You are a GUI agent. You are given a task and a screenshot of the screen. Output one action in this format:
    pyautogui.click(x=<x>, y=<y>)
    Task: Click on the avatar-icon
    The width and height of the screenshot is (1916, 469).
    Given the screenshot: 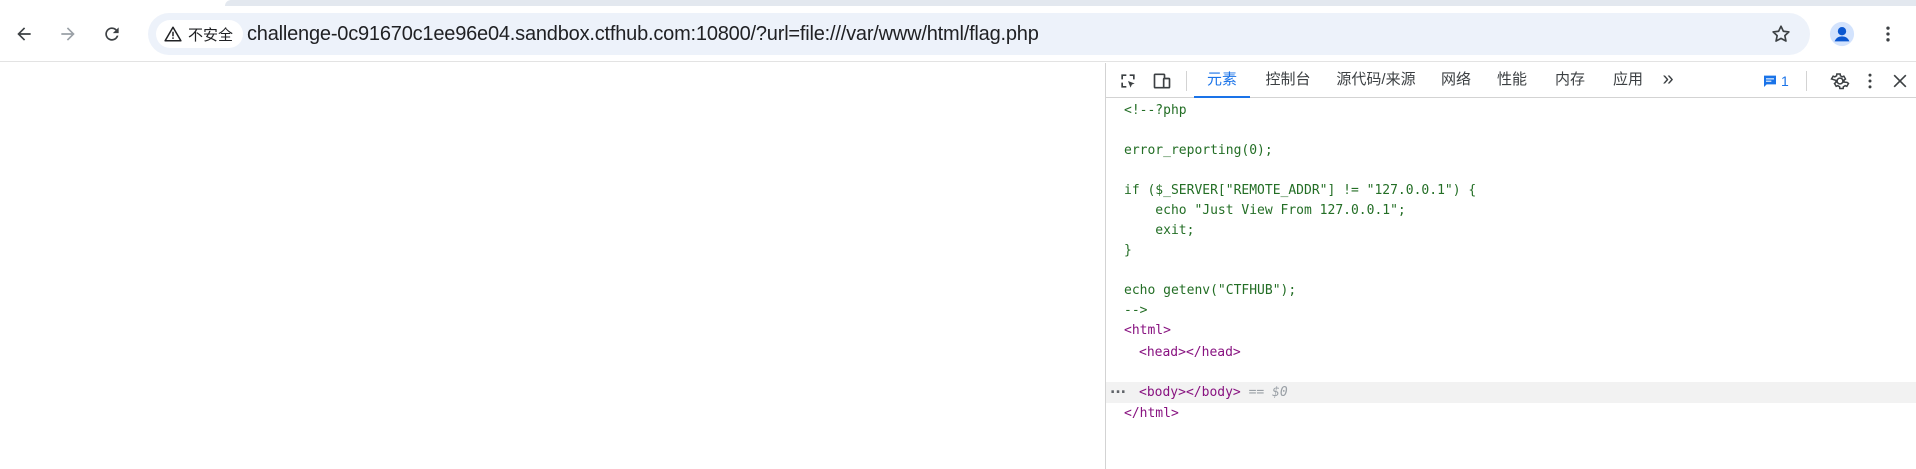 What is the action you would take?
    pyautogui.click(x=1842, y=34)
    